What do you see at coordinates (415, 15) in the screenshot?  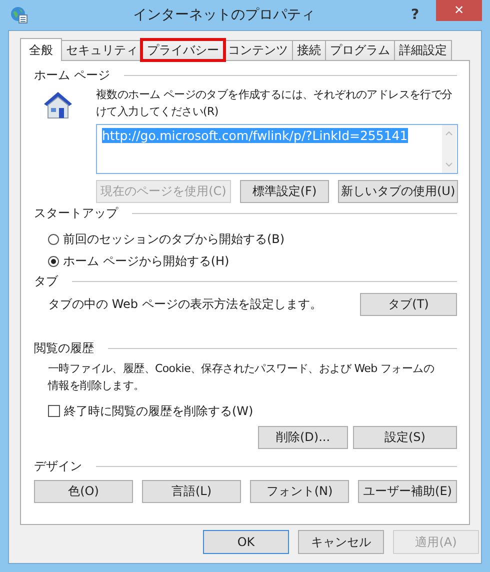 I see `help-button: ?` at bounding box center [415, 15].